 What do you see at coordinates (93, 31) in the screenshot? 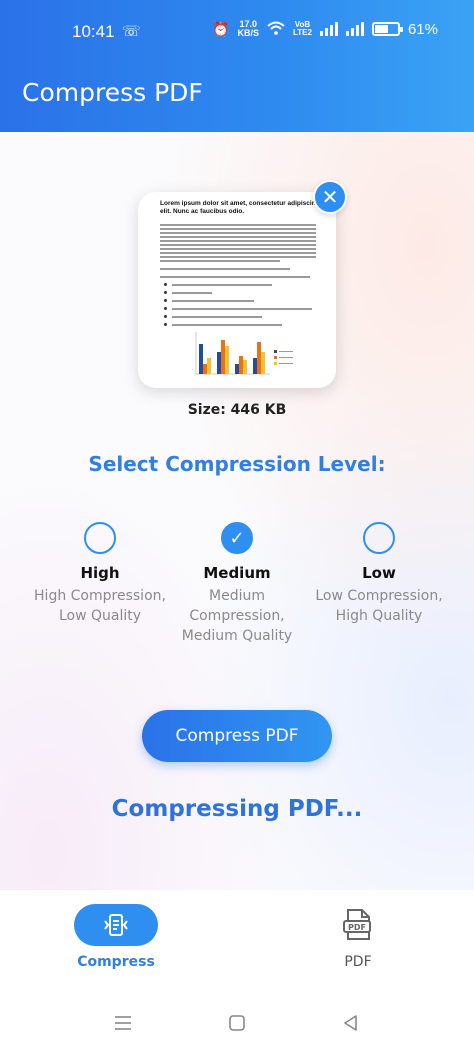
I see `status-time: 10:41` at bounding box center [93, 31].